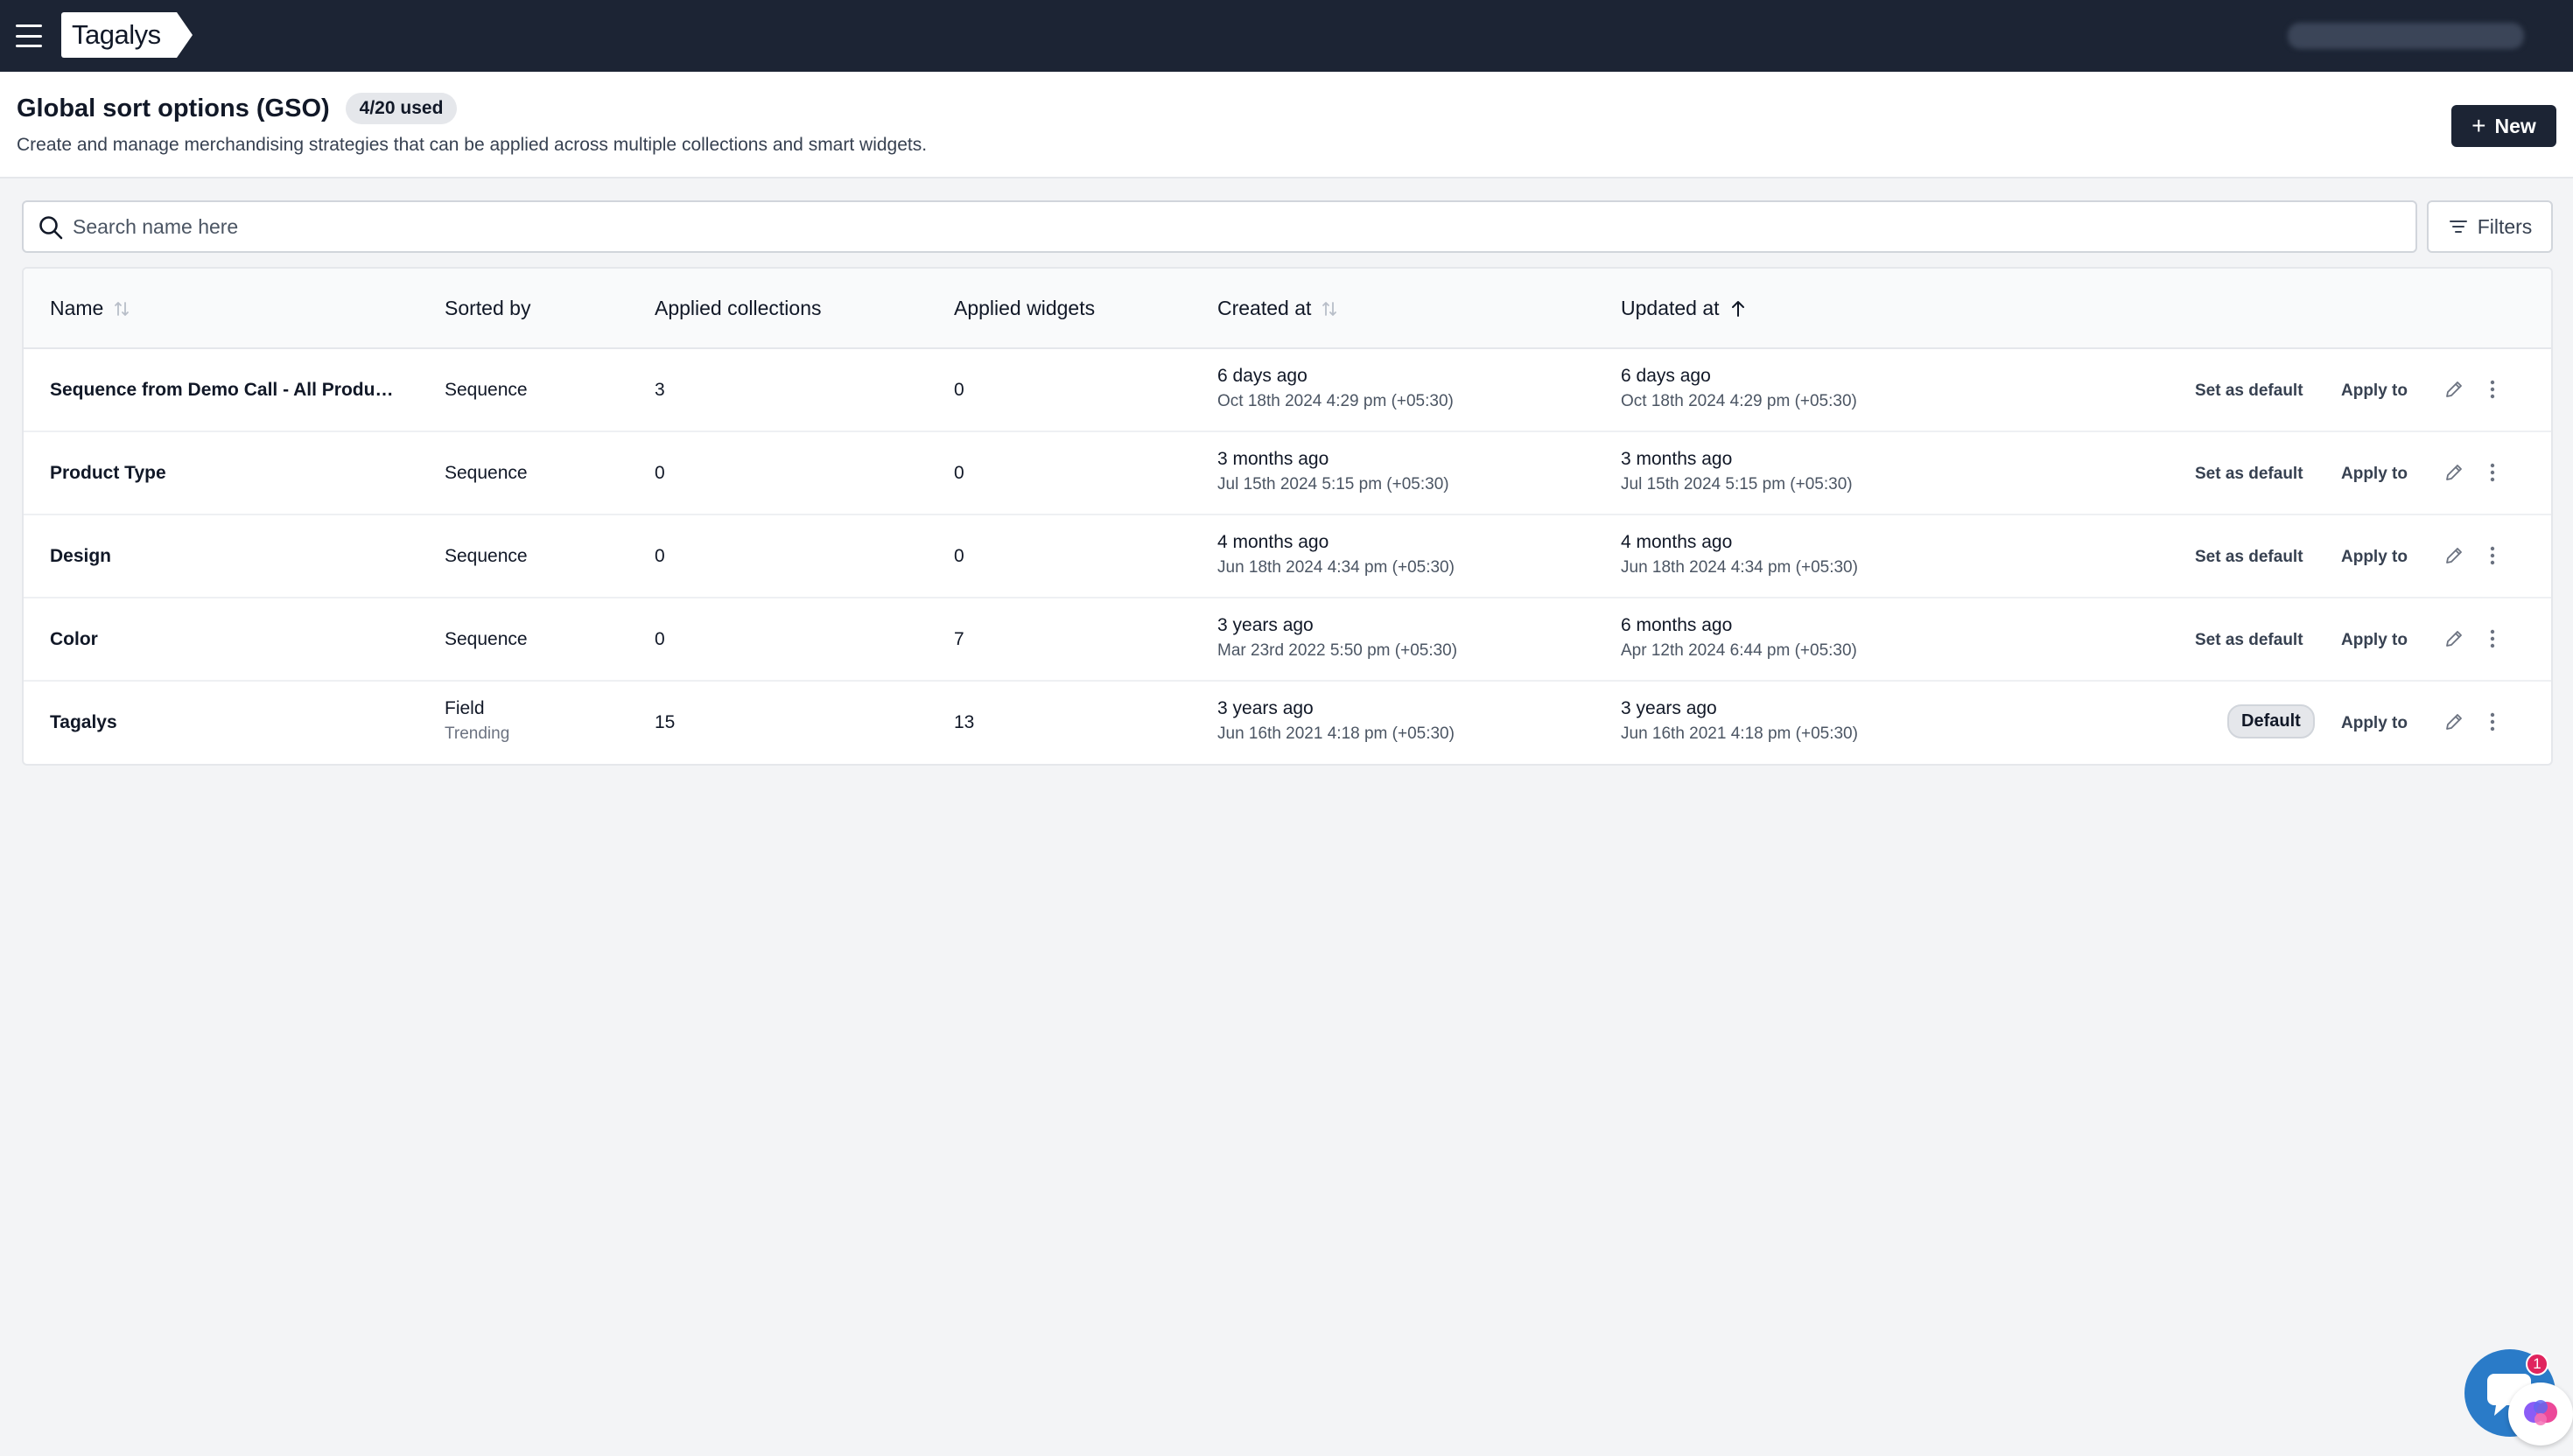  Describe the element at coordinates (665, 722) in the screenshot. I see `applied-collections-count: 15` at that location.